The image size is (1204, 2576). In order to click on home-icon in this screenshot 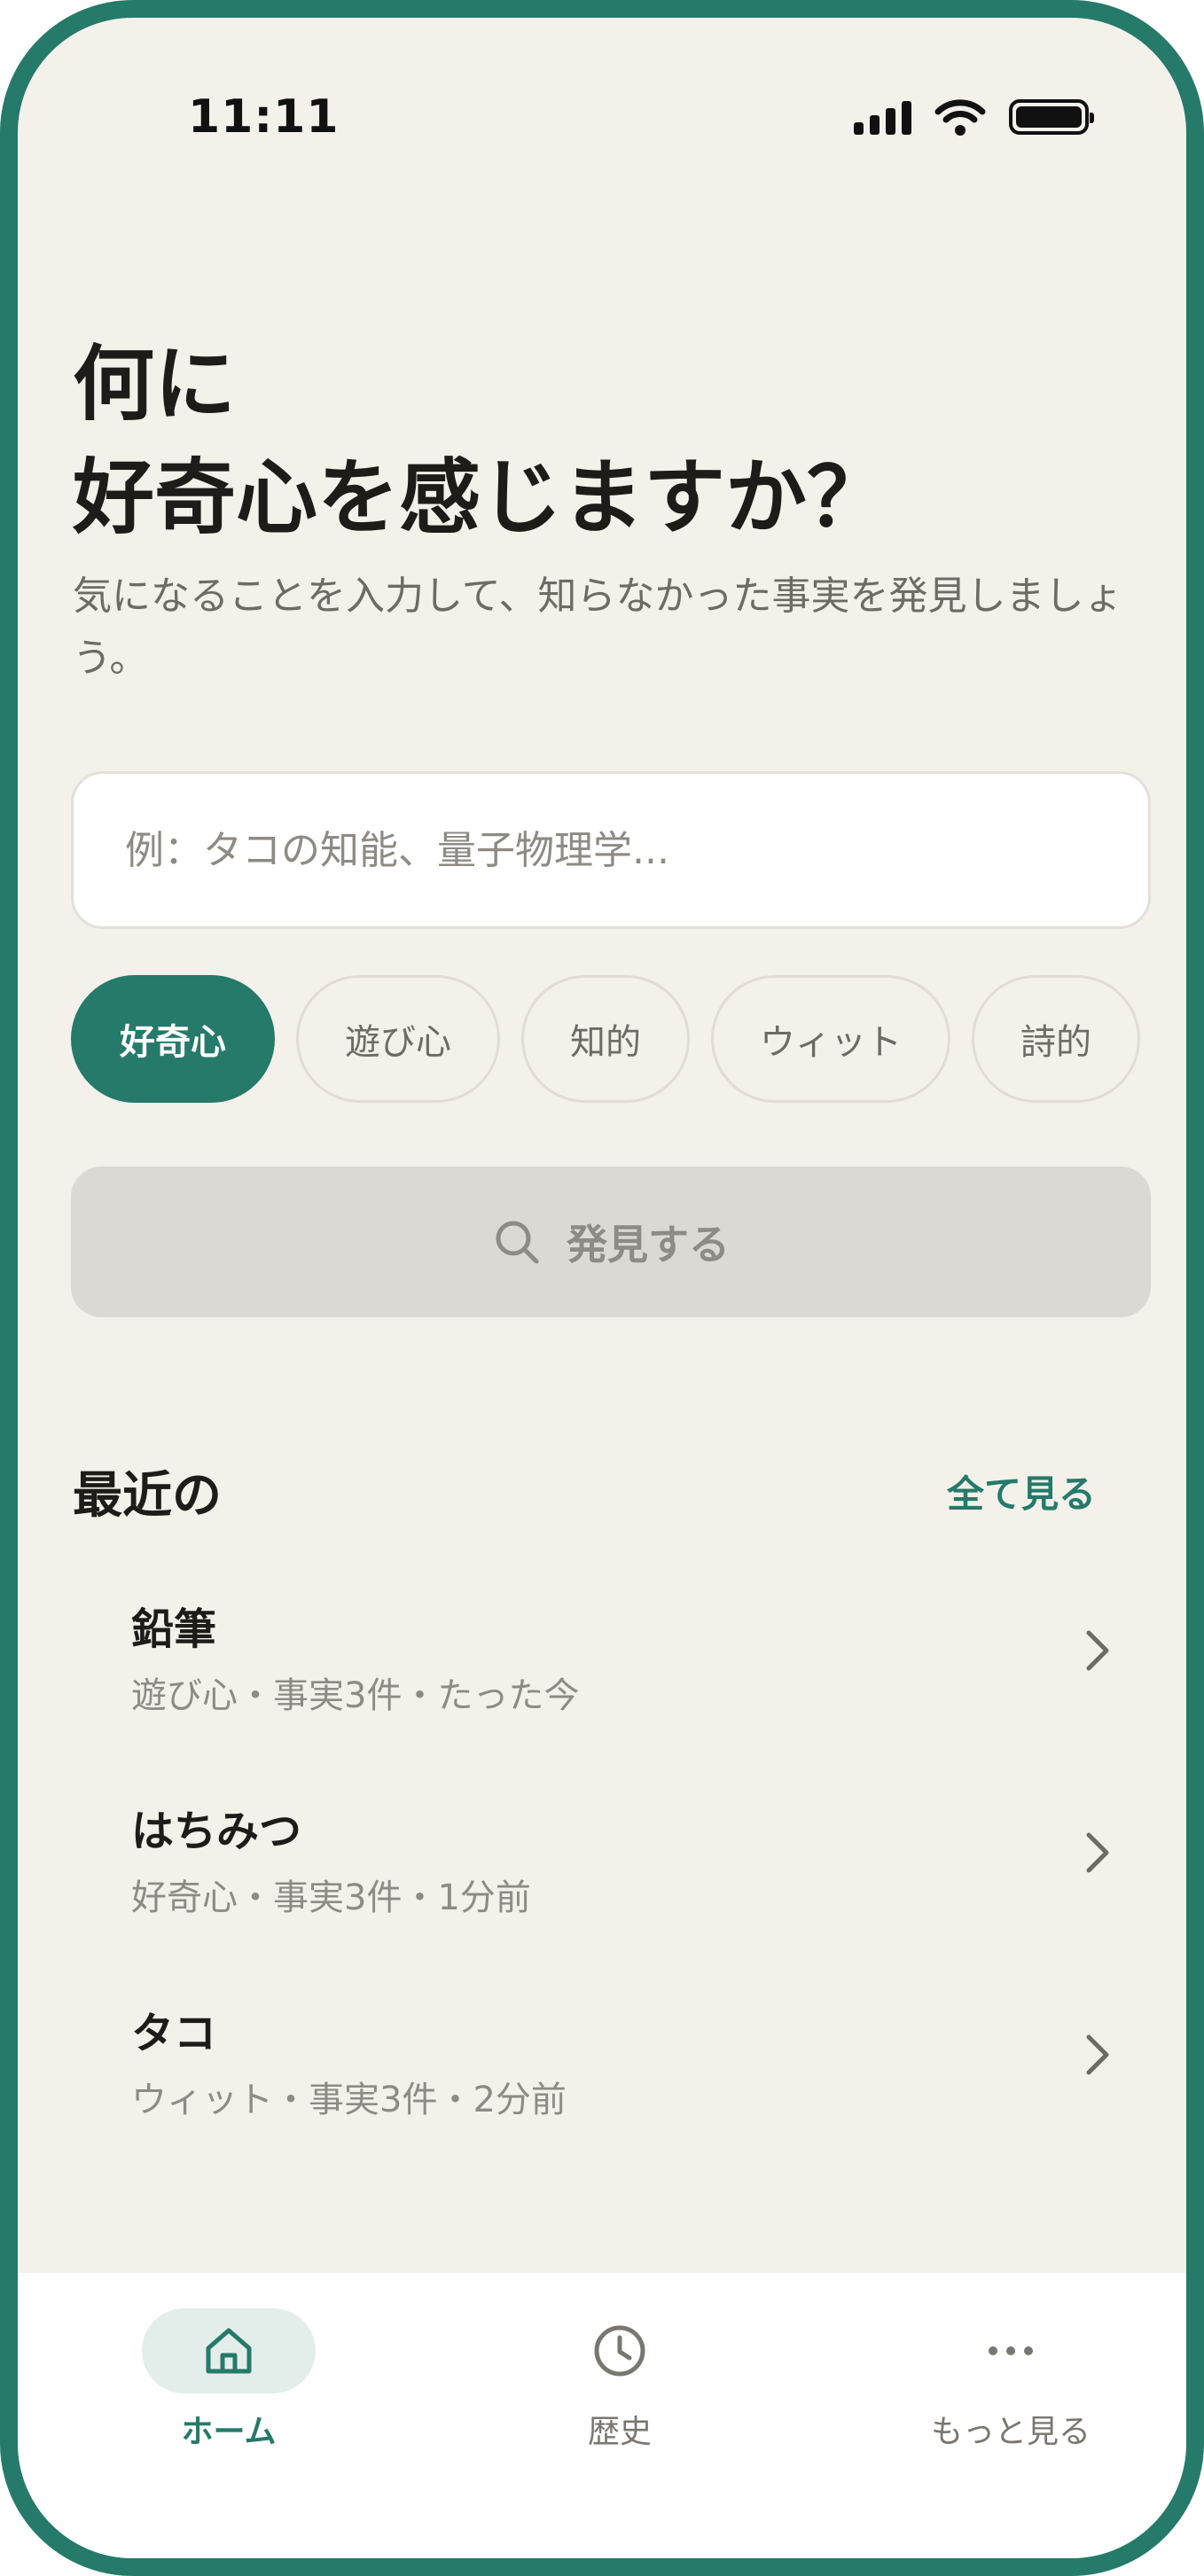, I will do `click(229, 2351)`.